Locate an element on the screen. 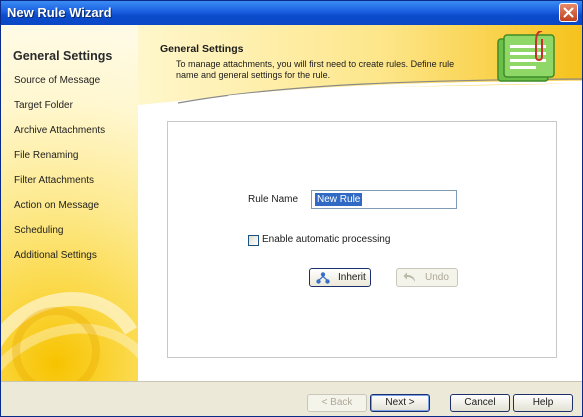  undo-button: Undo is located at coordinates (427, 277).